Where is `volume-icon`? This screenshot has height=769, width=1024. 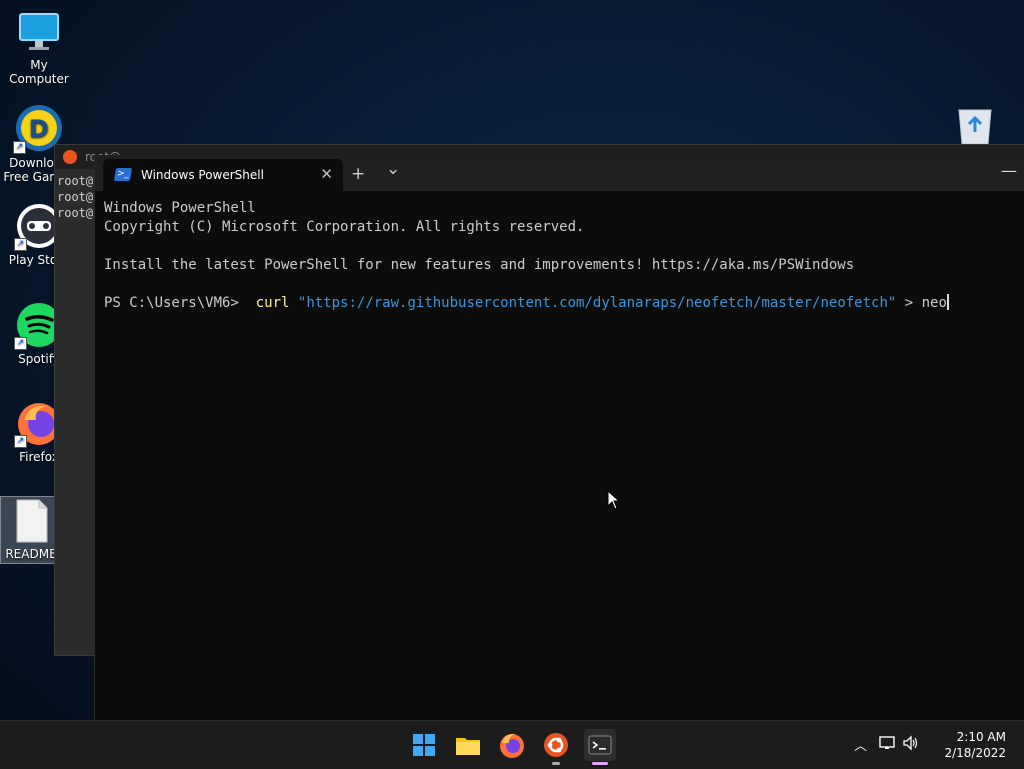 volume-icon is located at coordinates (911, 744).